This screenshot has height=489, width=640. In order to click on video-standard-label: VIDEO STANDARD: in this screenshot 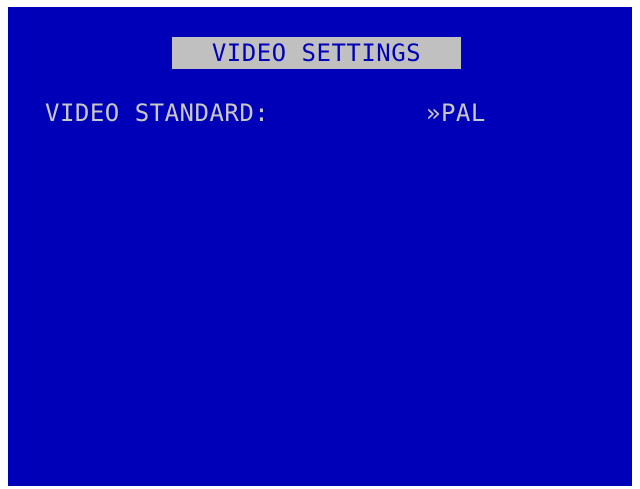, I will do `click(157, 113)`.